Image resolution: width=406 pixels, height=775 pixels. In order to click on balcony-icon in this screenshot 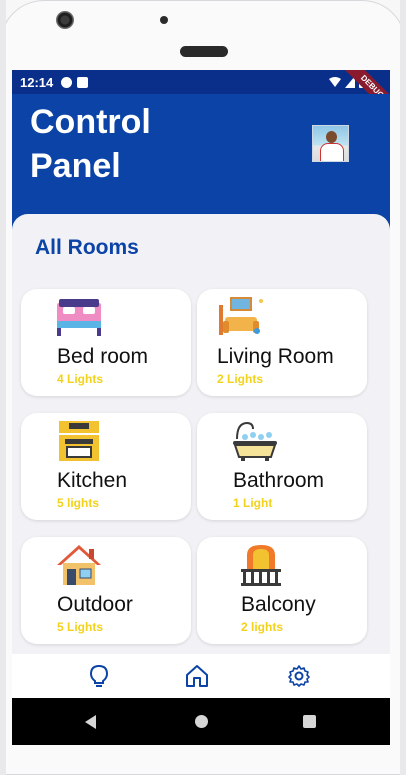, I will do `click(261, 565)`.